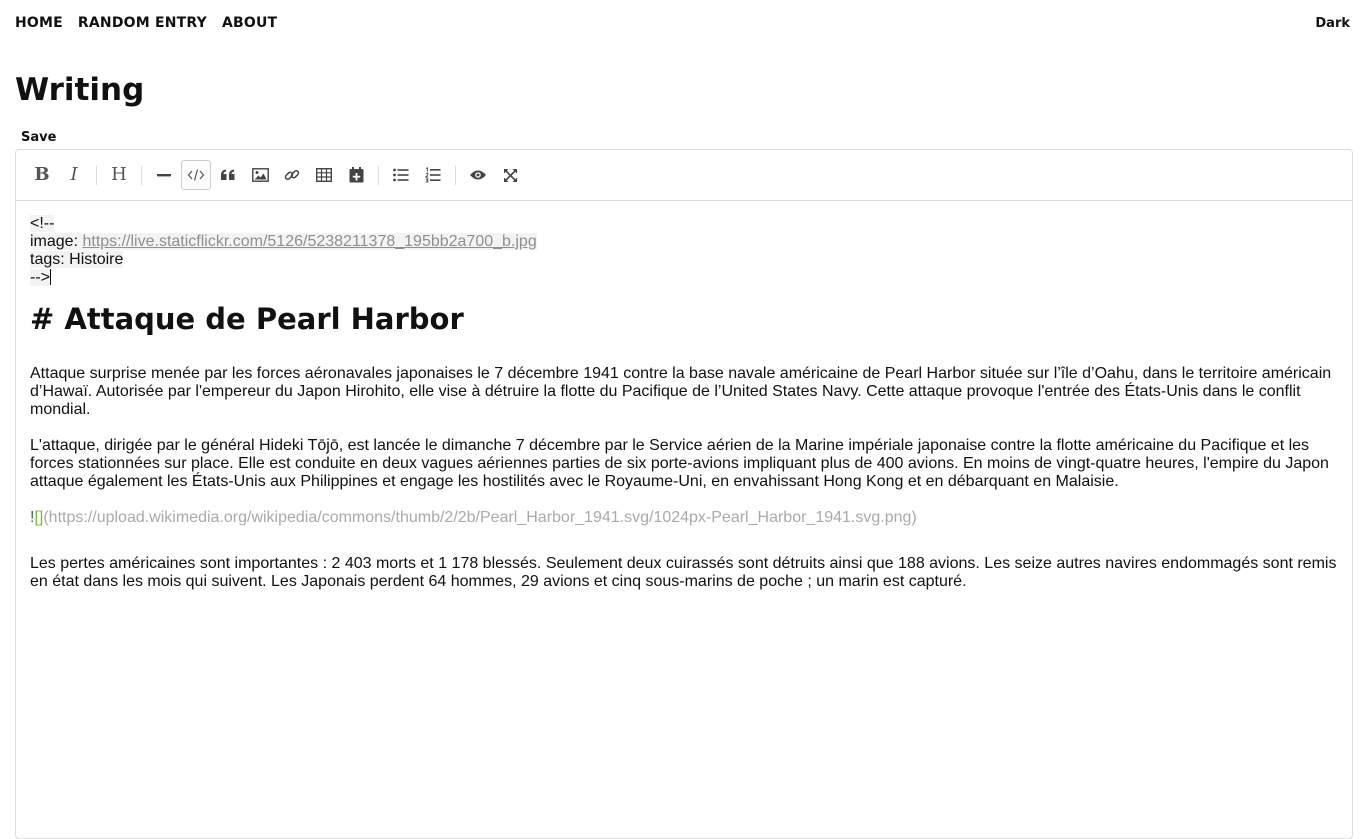 This screenshot has height=839, width=1370. What do you see at coordinates (247, 319) in the screenshot?
I see `markdown-heading: # Attaque de Pearl Harbor` at bounding box center [247, 319].